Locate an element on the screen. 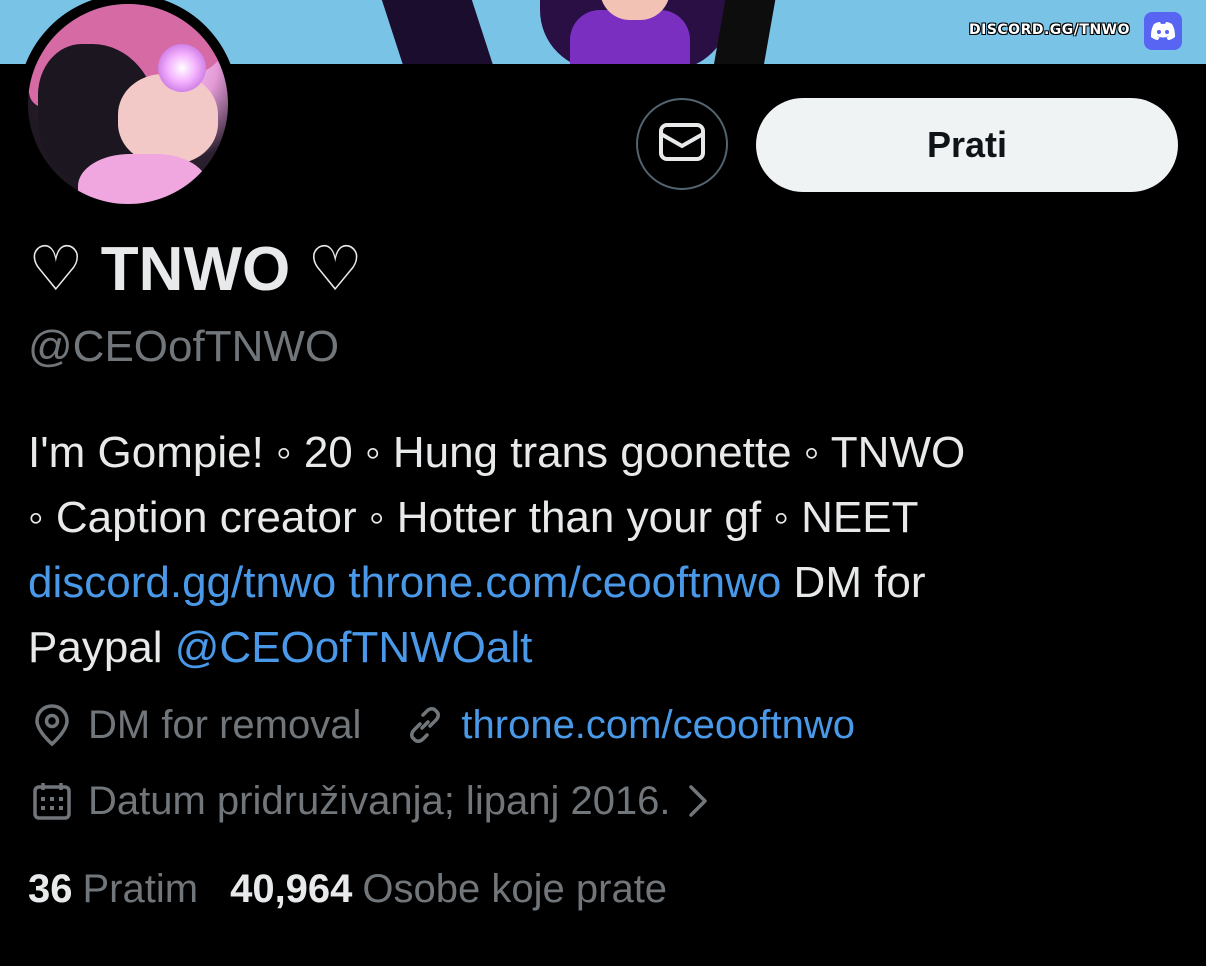 This screenshot has height=966, width=1206. message-button is located at coordinates (682, 144).